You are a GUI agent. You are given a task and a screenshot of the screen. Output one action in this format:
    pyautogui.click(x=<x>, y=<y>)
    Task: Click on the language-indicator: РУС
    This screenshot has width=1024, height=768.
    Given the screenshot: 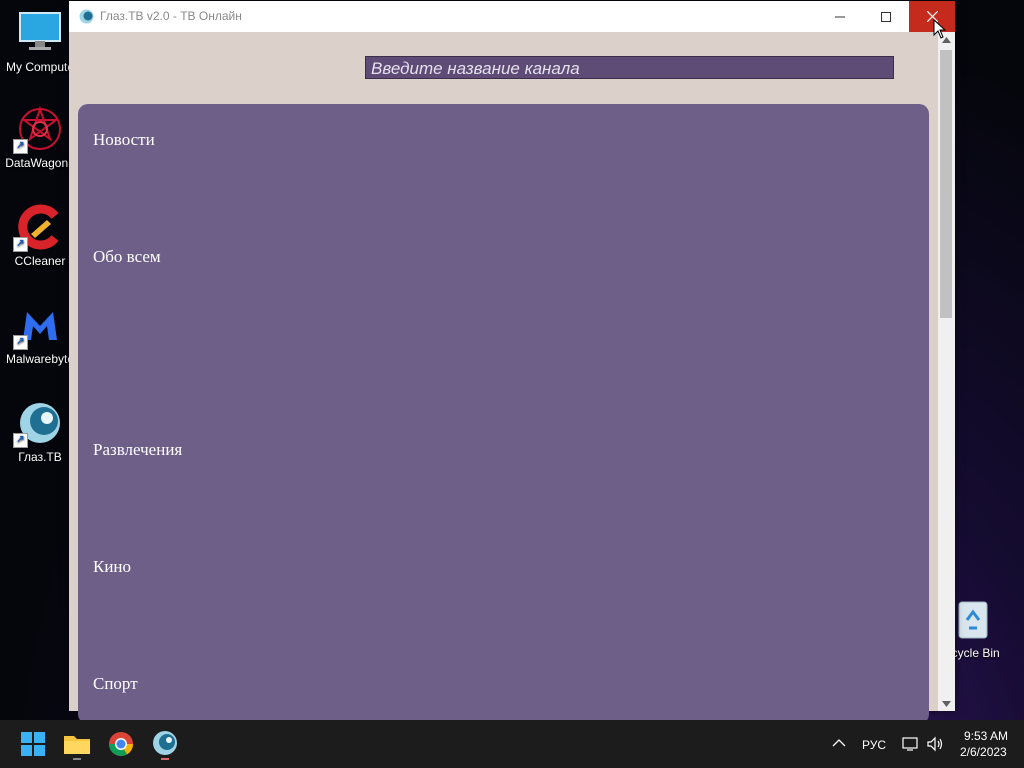 What is the action you would take?
    pyautogui.click(x=874, y=745)
    